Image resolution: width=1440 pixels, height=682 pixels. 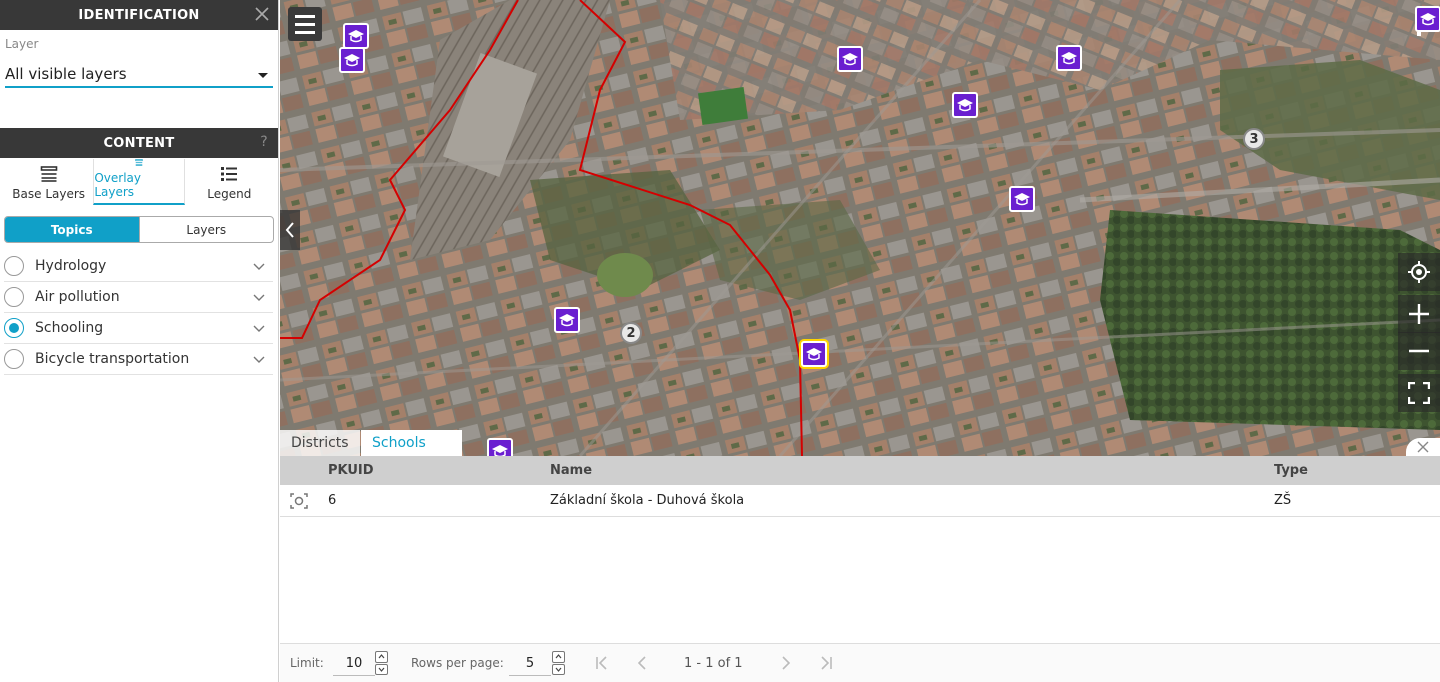 I want to click on column-header-type: Type, so click(x=1291, y=470).